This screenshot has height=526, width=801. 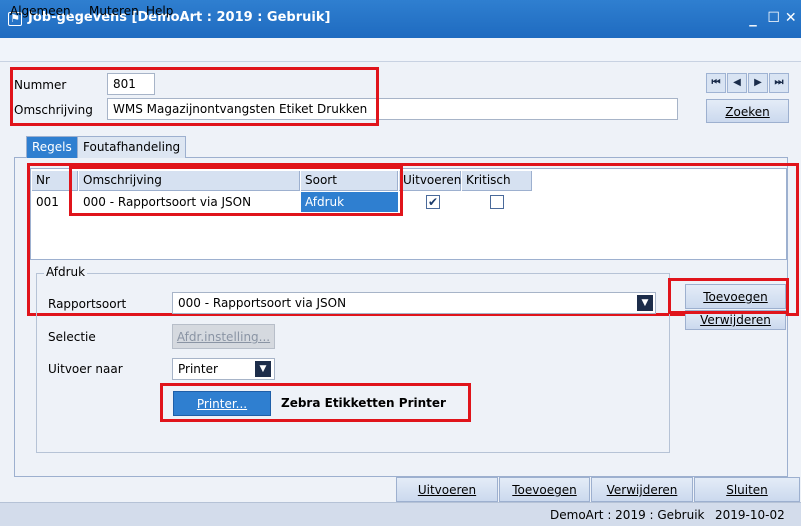 What do you see at coordinates (66, 272) in the screenshot?
I see `afdruk-group-title: Afdruk` at bounding box center [66, 272].